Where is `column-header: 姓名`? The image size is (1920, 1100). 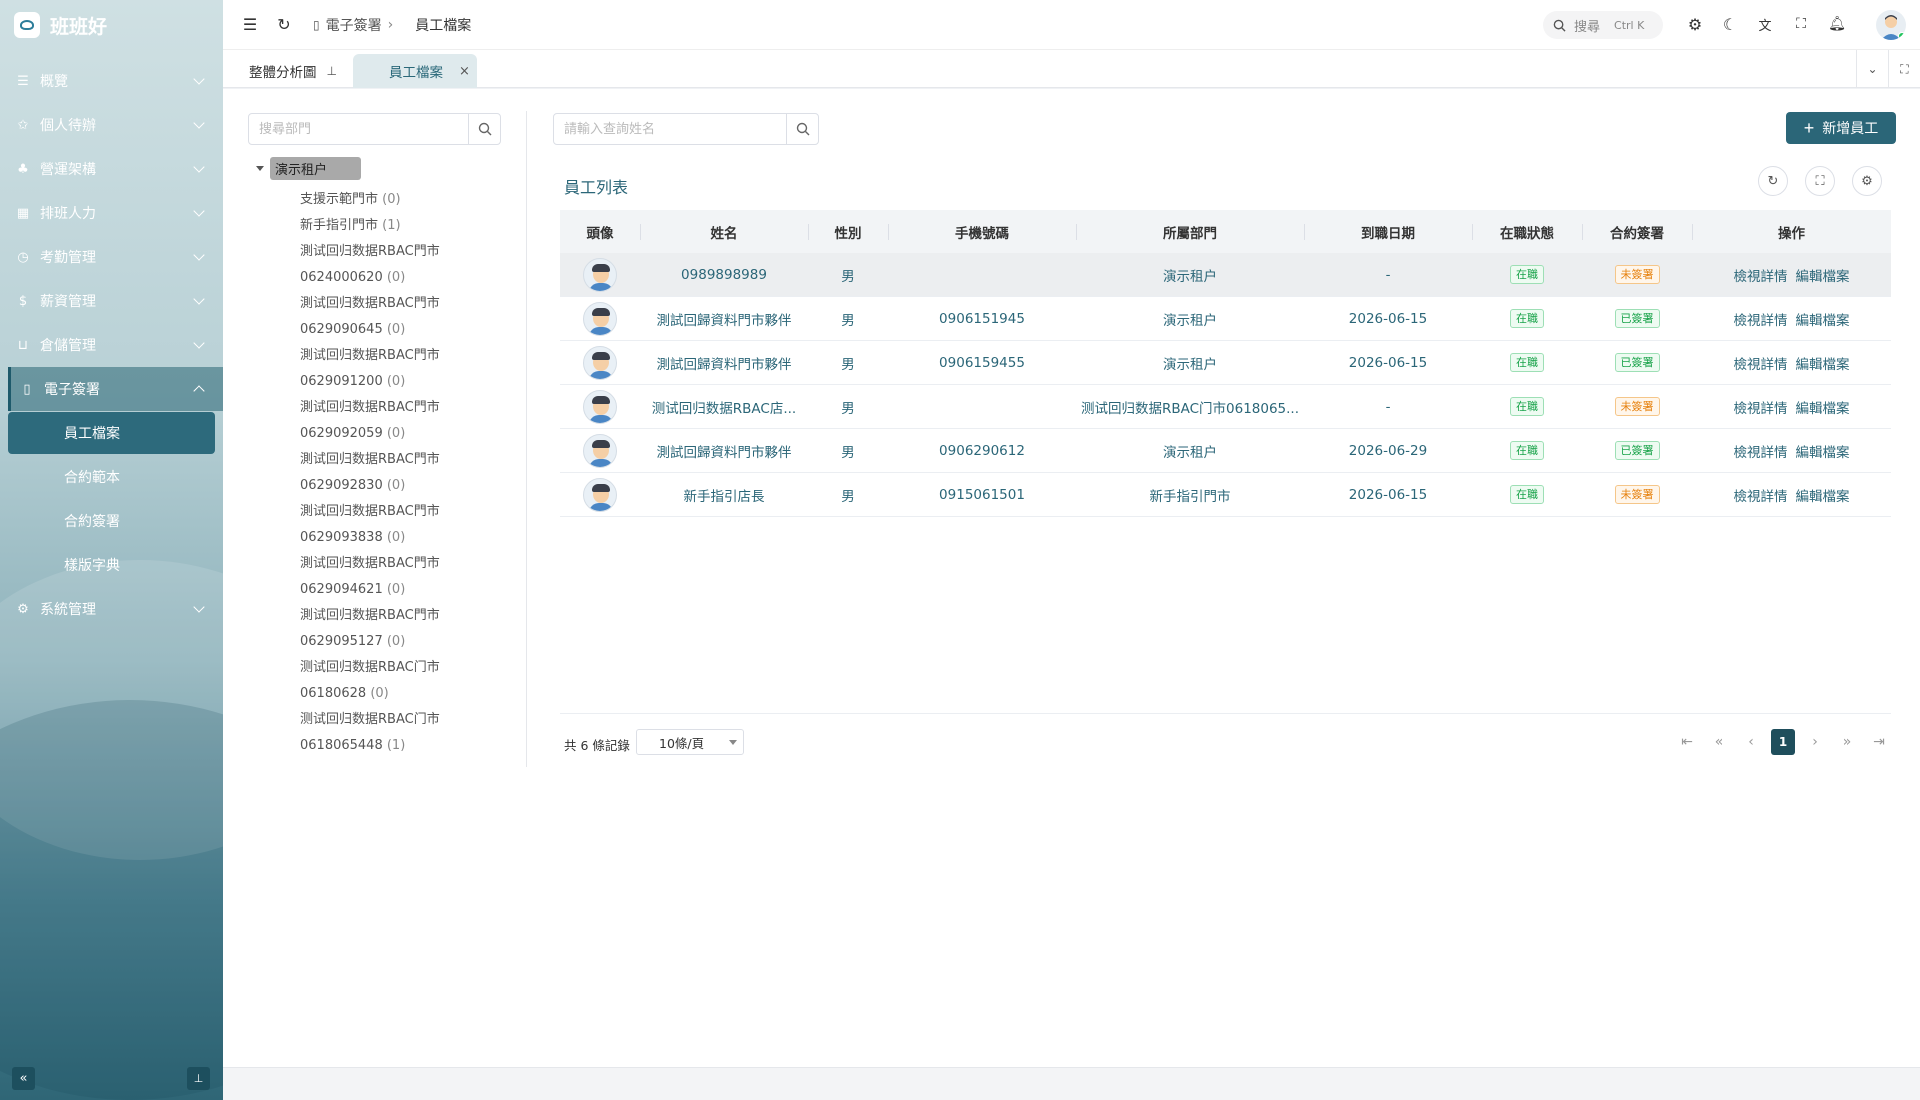 column-header: 姓名 is located at coordinates (724, 232).